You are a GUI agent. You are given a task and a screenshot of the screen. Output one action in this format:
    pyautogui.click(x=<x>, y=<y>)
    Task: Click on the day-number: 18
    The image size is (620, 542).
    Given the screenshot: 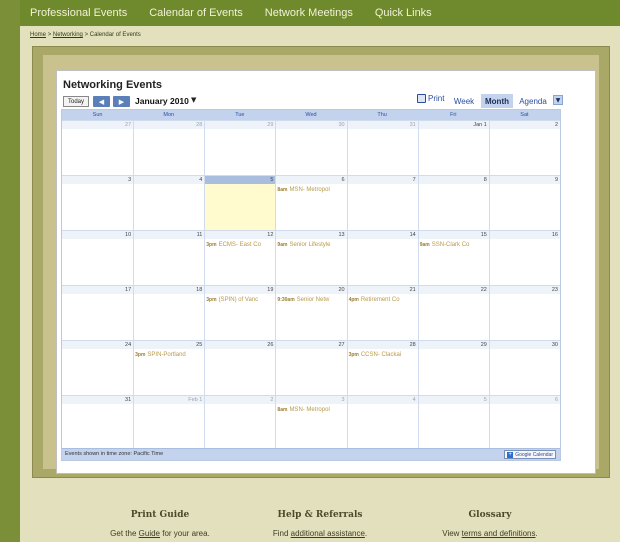 What is the action you would take?
    pyautogui.click(x=169, y=290)
    